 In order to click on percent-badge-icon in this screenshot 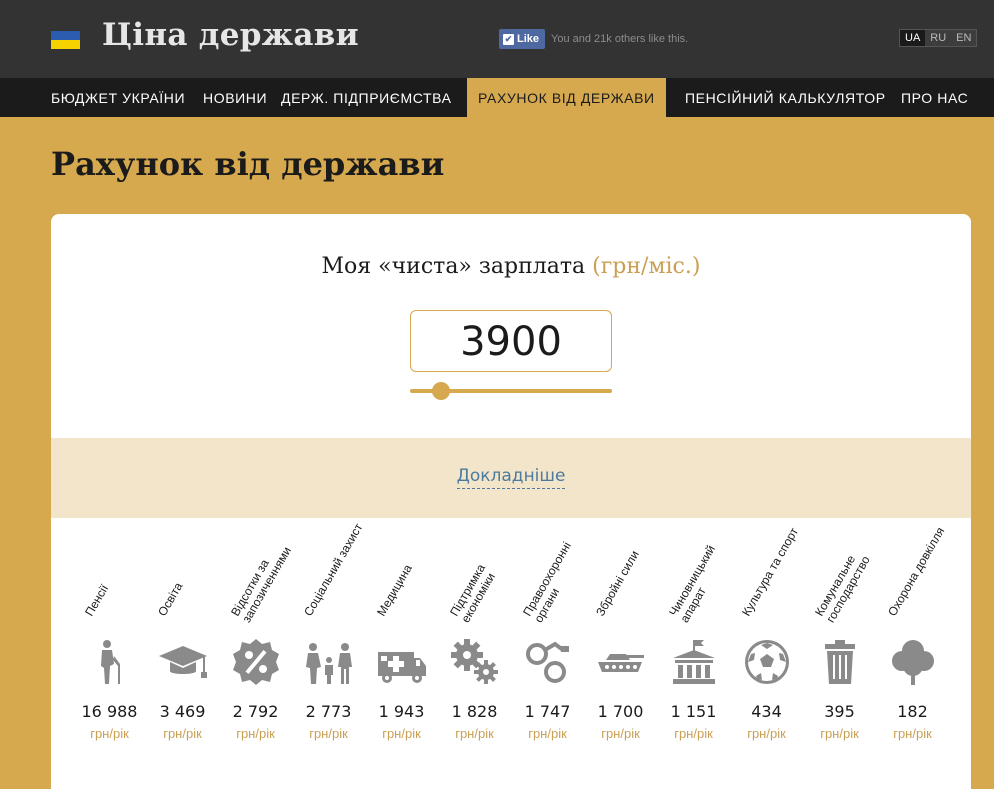, I will do `click(256, 662)`.